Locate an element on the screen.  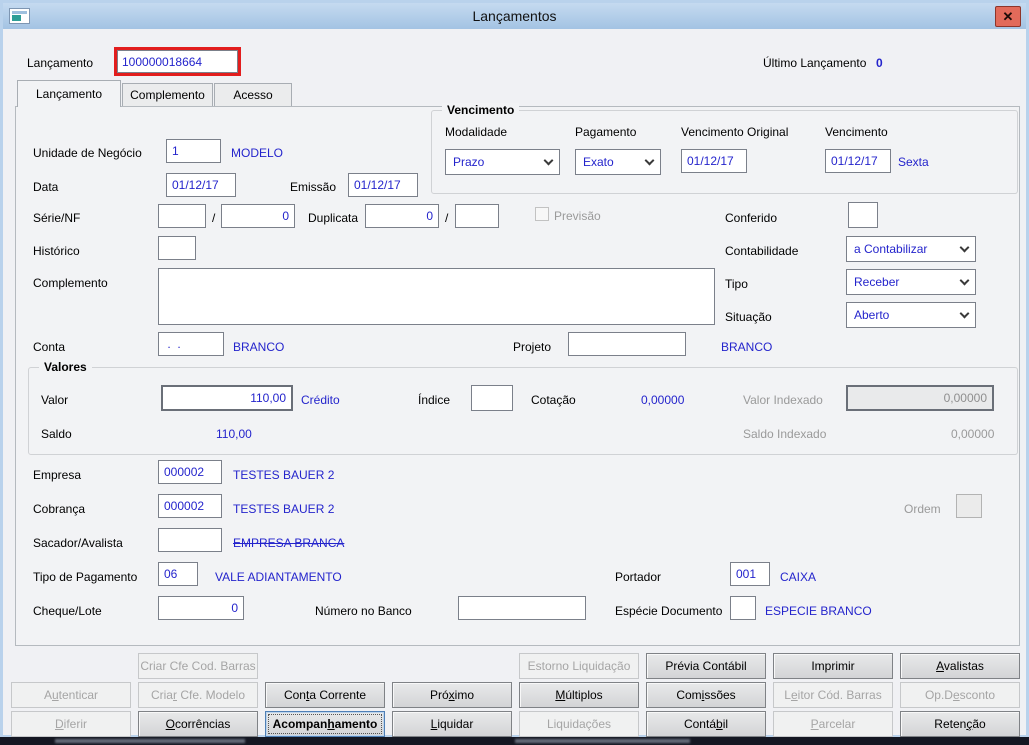
close-icon: ✕ is located at coordinates (1008, 16).